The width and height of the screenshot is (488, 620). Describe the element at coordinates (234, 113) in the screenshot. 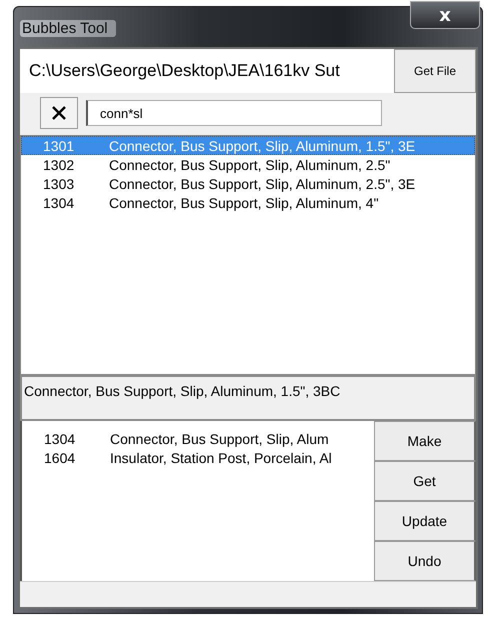

I see `search-field: conn*sl` at that location.